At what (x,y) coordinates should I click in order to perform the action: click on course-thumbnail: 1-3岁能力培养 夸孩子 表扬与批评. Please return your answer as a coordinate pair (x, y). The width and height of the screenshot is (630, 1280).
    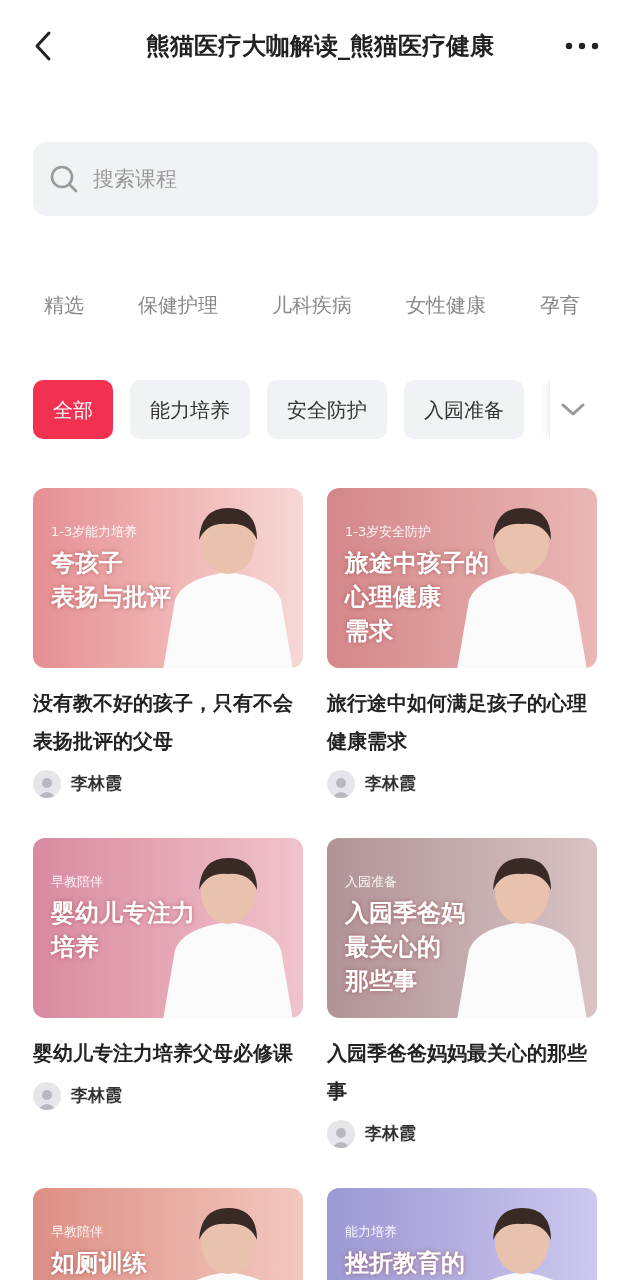
    Looking at the image, I should click on (168, 578).